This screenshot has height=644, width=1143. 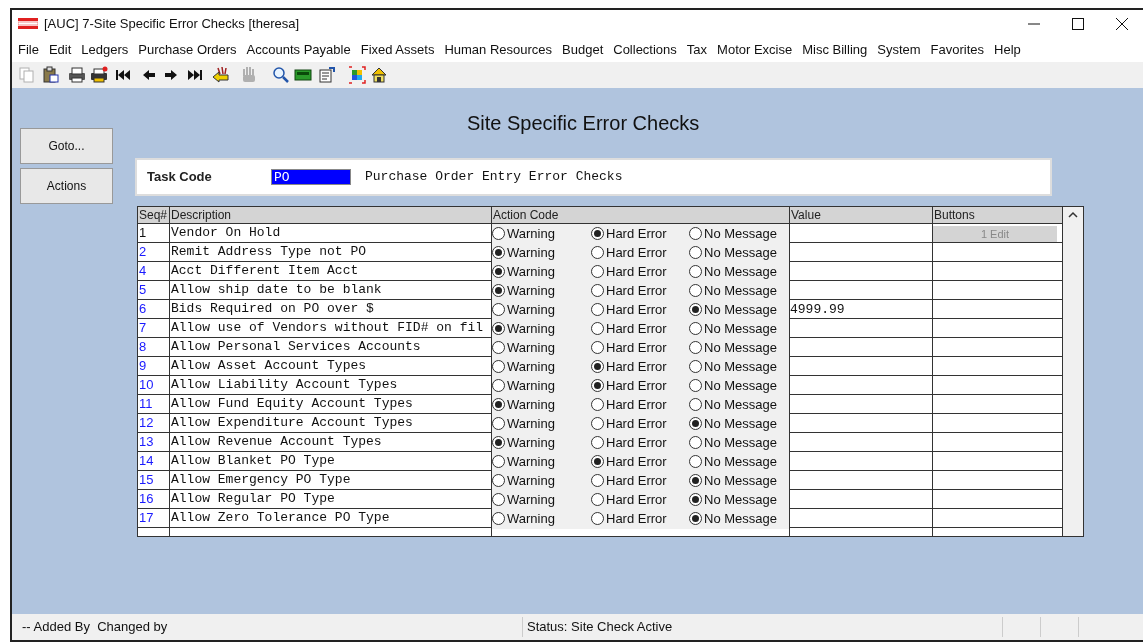 I want to click on menu-item: Human Resources, so click(x=498, y=50).